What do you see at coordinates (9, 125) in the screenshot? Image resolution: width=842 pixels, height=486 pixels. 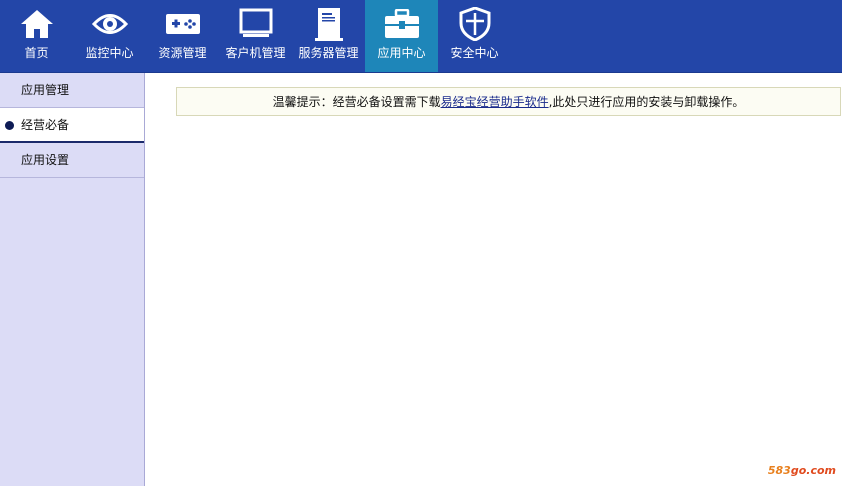 I see `active-bullet-icon` at bounding box center [9, 125].